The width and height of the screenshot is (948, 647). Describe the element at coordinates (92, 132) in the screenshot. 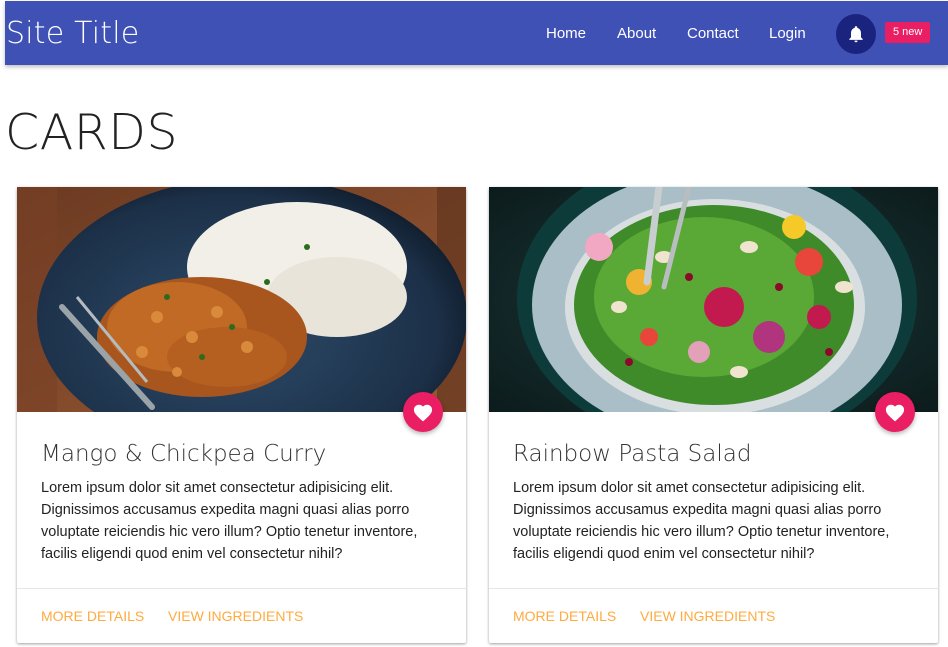

I see `page-title: CARDS` at that location.